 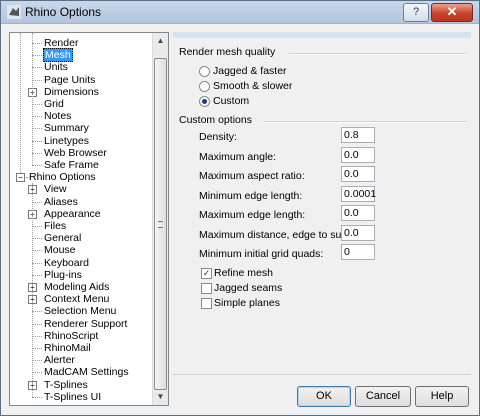 I want to click on checkmark-icon: ✓, so click(x=206, y=273).